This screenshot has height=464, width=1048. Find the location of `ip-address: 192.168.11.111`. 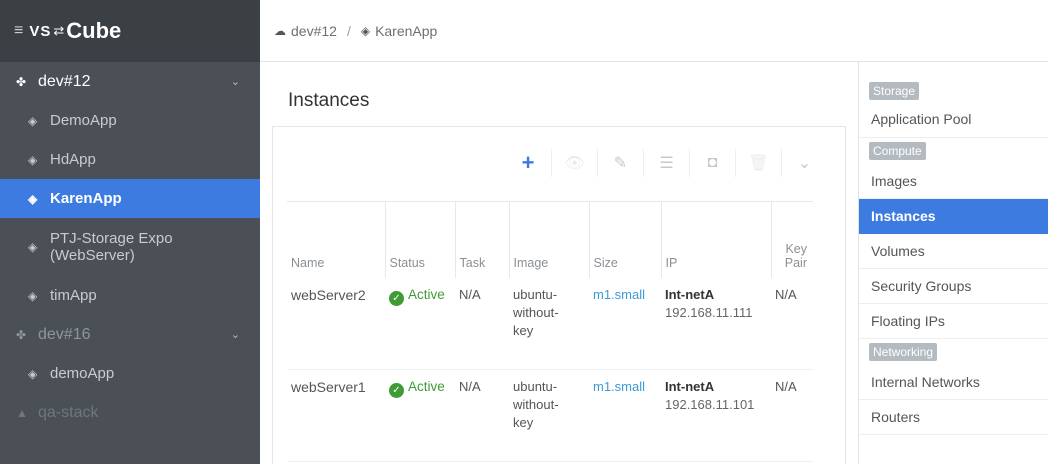

ip-address: 192.168.11.111 is located at coordinates (709, 312).